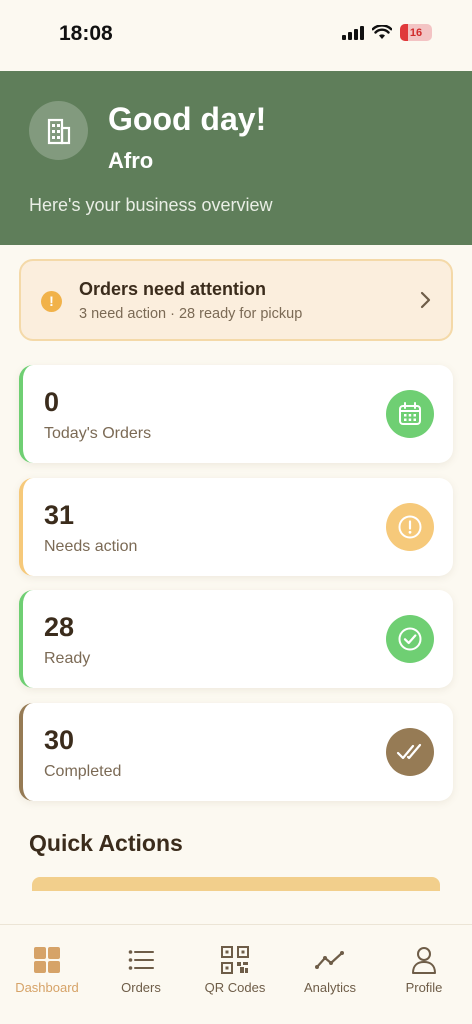 The height and width of the screenshot is (1024, 472). I want to click on greeting-title: Good day!, so click(187, 119).